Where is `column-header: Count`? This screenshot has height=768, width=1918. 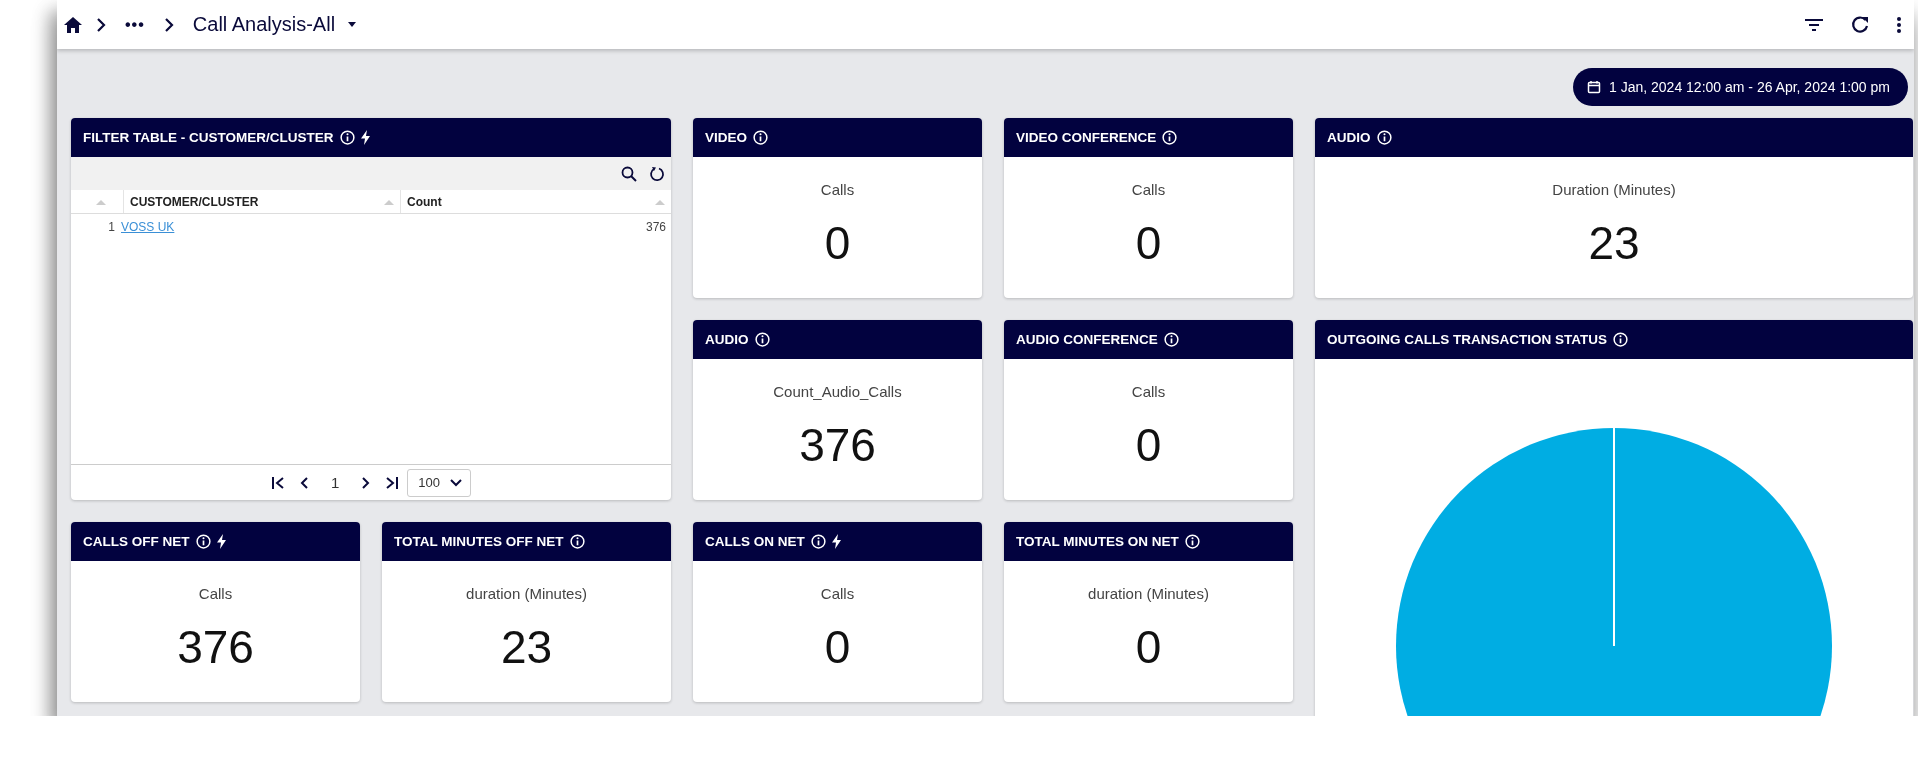
column-header: Count is located at coordinates (536, 201).